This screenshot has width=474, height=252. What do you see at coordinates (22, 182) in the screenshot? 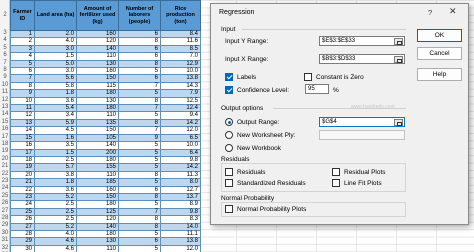
I see `table-cell: 21` at bounding box center [22, 182].